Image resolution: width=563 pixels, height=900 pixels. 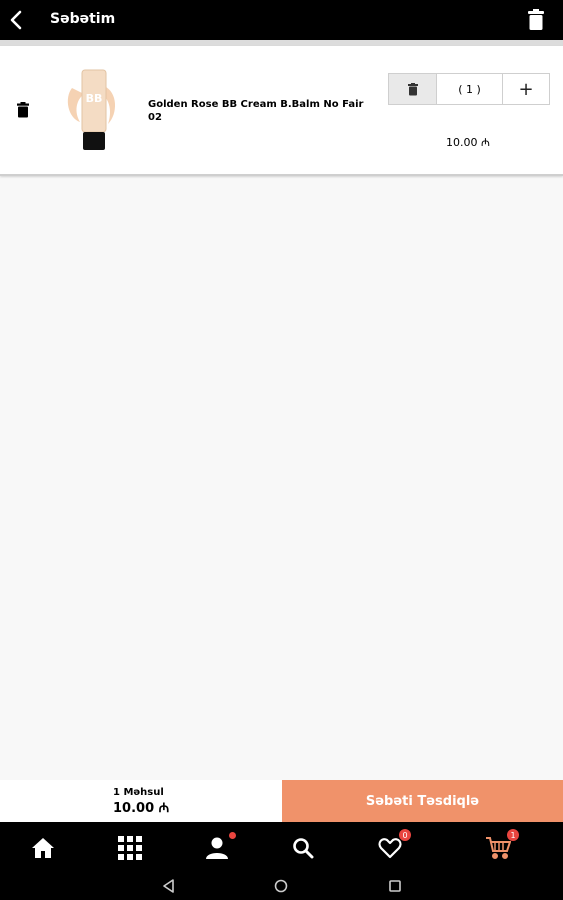 What do you see at coordinates (94, 109) in the screenshot?
I see `product-image: BB` at bounding box center [94, 109].